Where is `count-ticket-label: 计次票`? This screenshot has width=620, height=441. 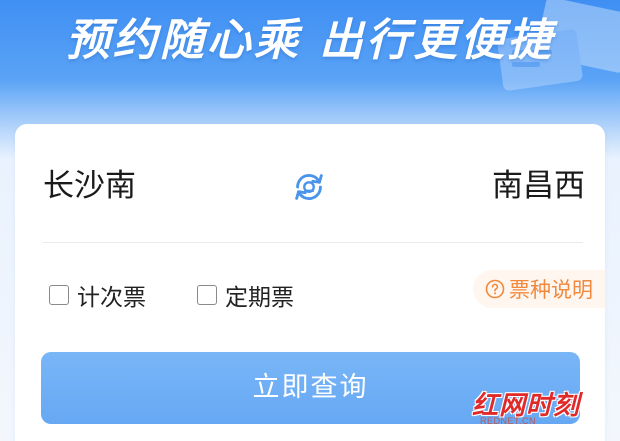 count-ticket-label: 计次票 is located at coordinates (111, 298).